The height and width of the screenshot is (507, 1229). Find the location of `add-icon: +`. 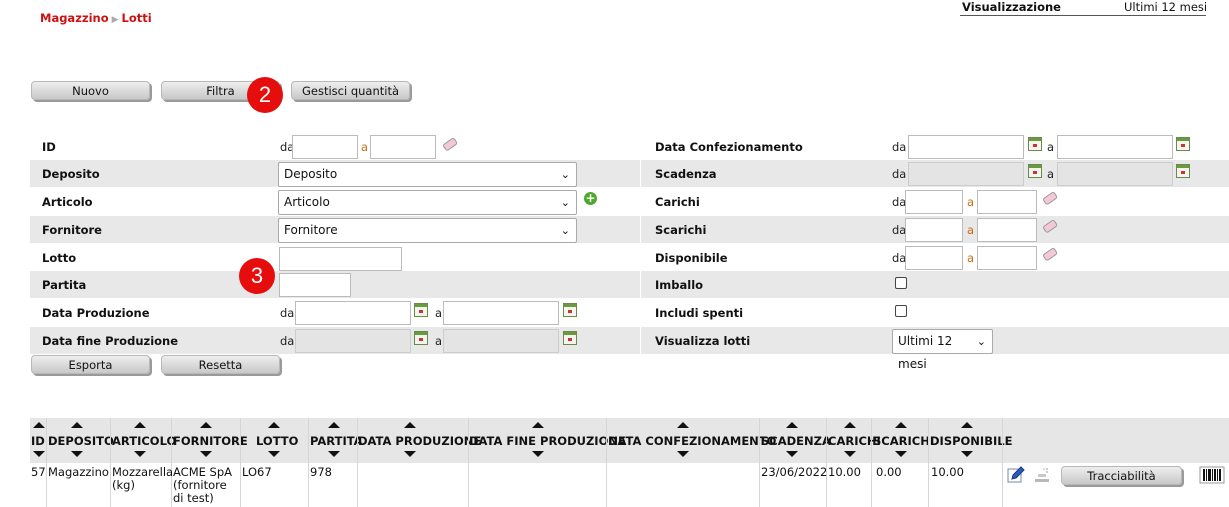

add-icon: + is located at coordinates (590, 198).